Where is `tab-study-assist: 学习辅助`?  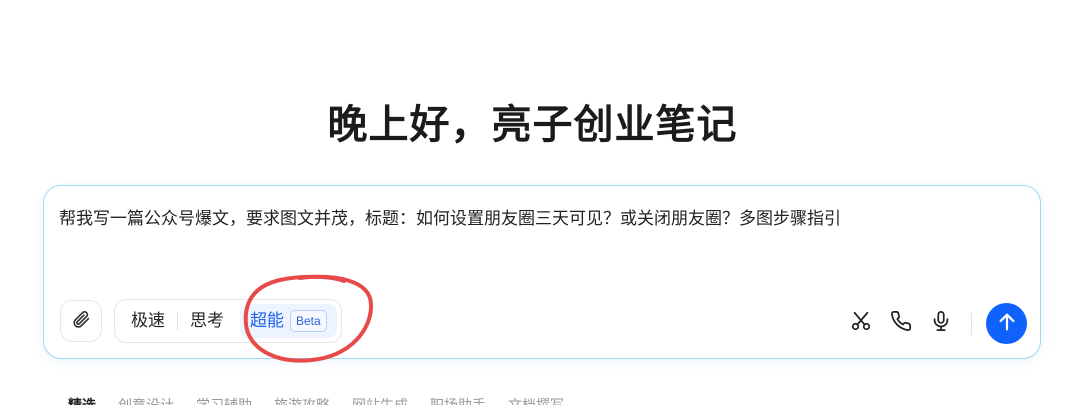
tab-study-assist: 学习辅助 is located at coordinates (224, 400).